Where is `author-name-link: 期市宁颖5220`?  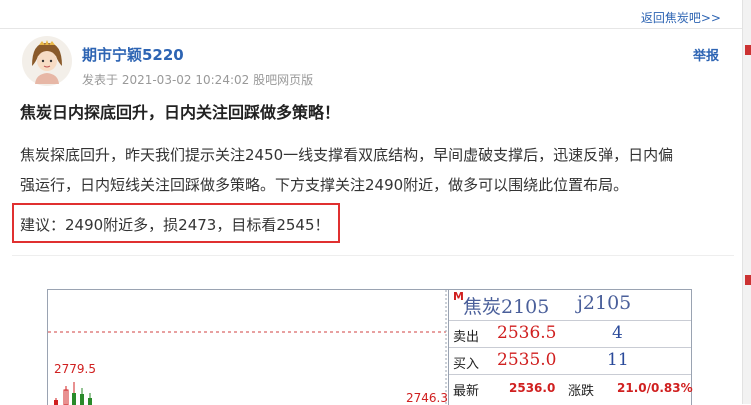
author-name-link: 期市宁颖5220 is located at coordinates (133, 54).